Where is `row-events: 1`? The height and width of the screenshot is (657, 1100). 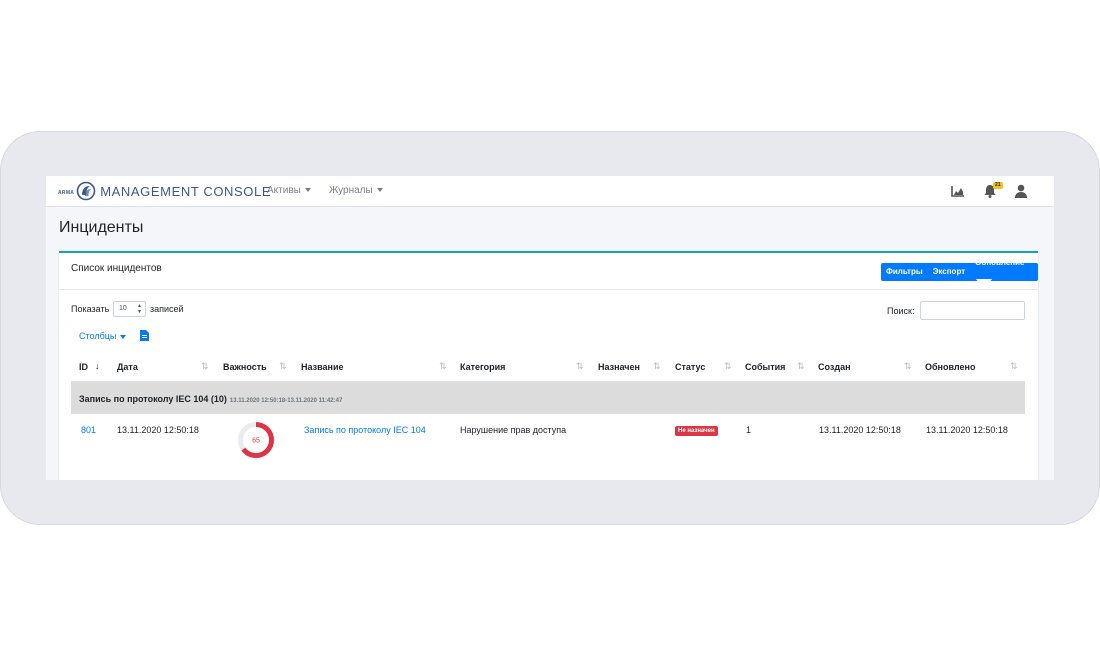
row-events: 1 is located at coordinates (749, 430).